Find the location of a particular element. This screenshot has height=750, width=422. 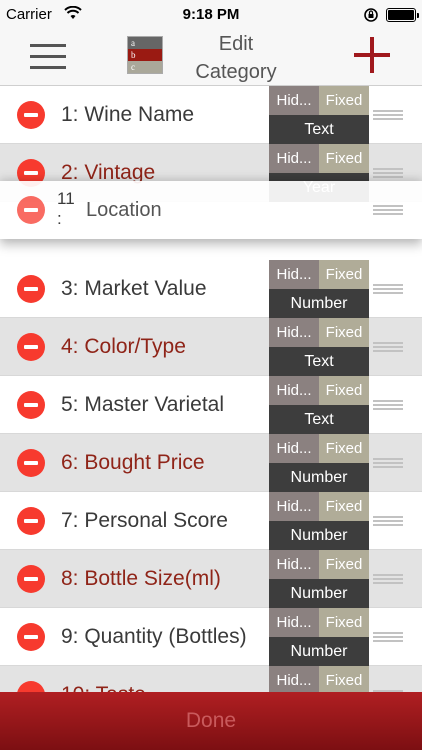

field-name: 5: Master Varietal is located at coordinates (143, 404).